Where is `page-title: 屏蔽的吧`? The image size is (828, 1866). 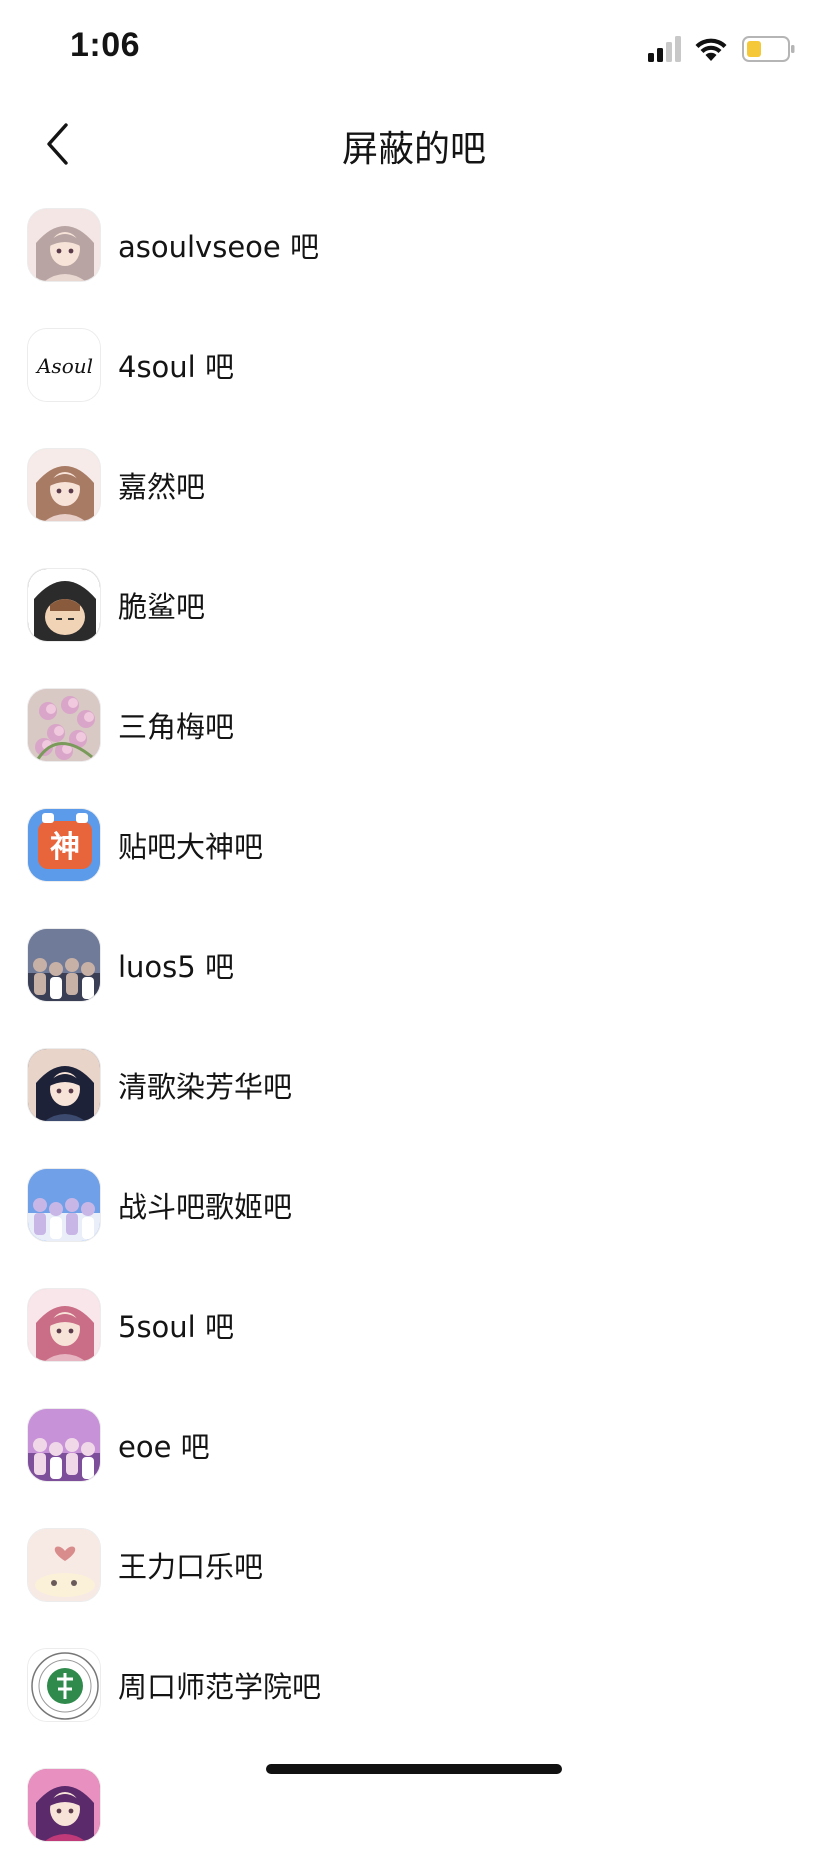
page-title: 屏蔽的吧 is located at coordinates (413, 149).